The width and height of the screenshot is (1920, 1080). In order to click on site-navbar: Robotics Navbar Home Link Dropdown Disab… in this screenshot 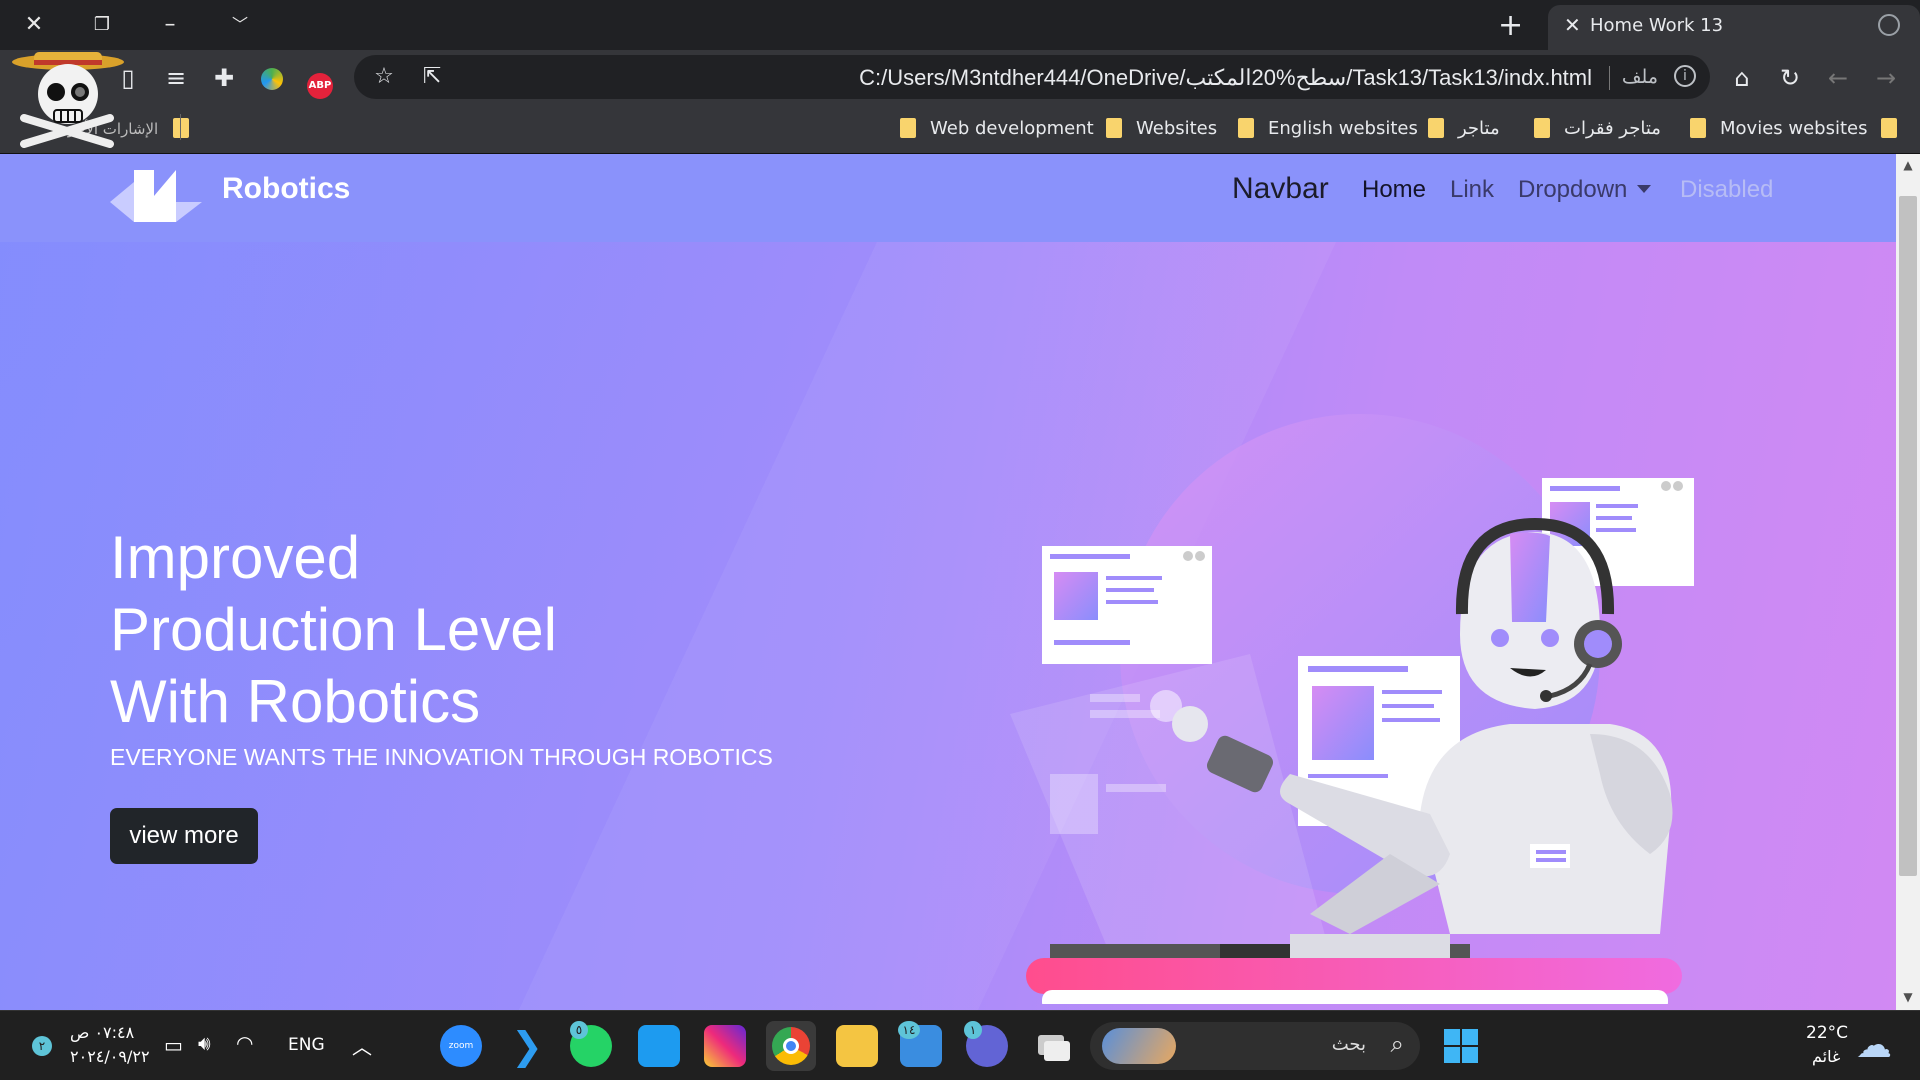, I will do `click(948, 198)`.